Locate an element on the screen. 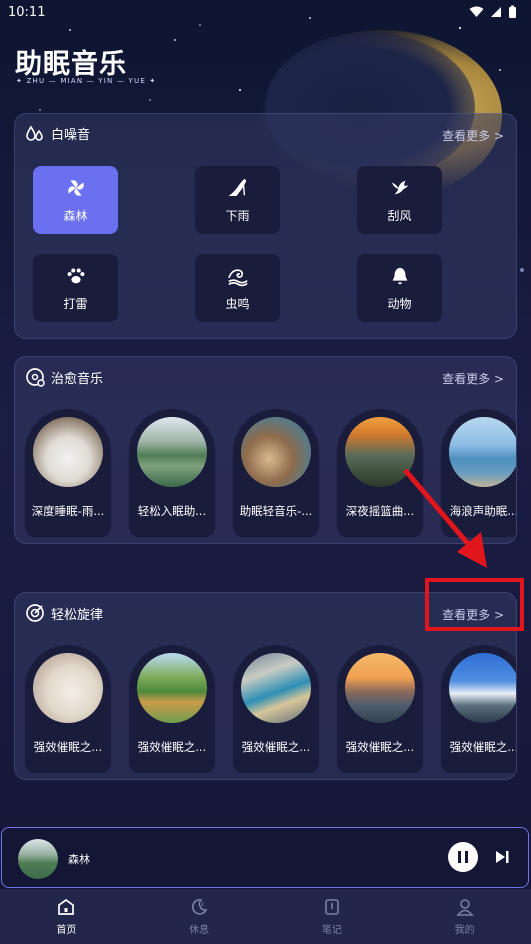 Image resolution: width=531 pixels, height=944 pixels. page-title: 助眠音乐 is located at coordinates (71, 64).